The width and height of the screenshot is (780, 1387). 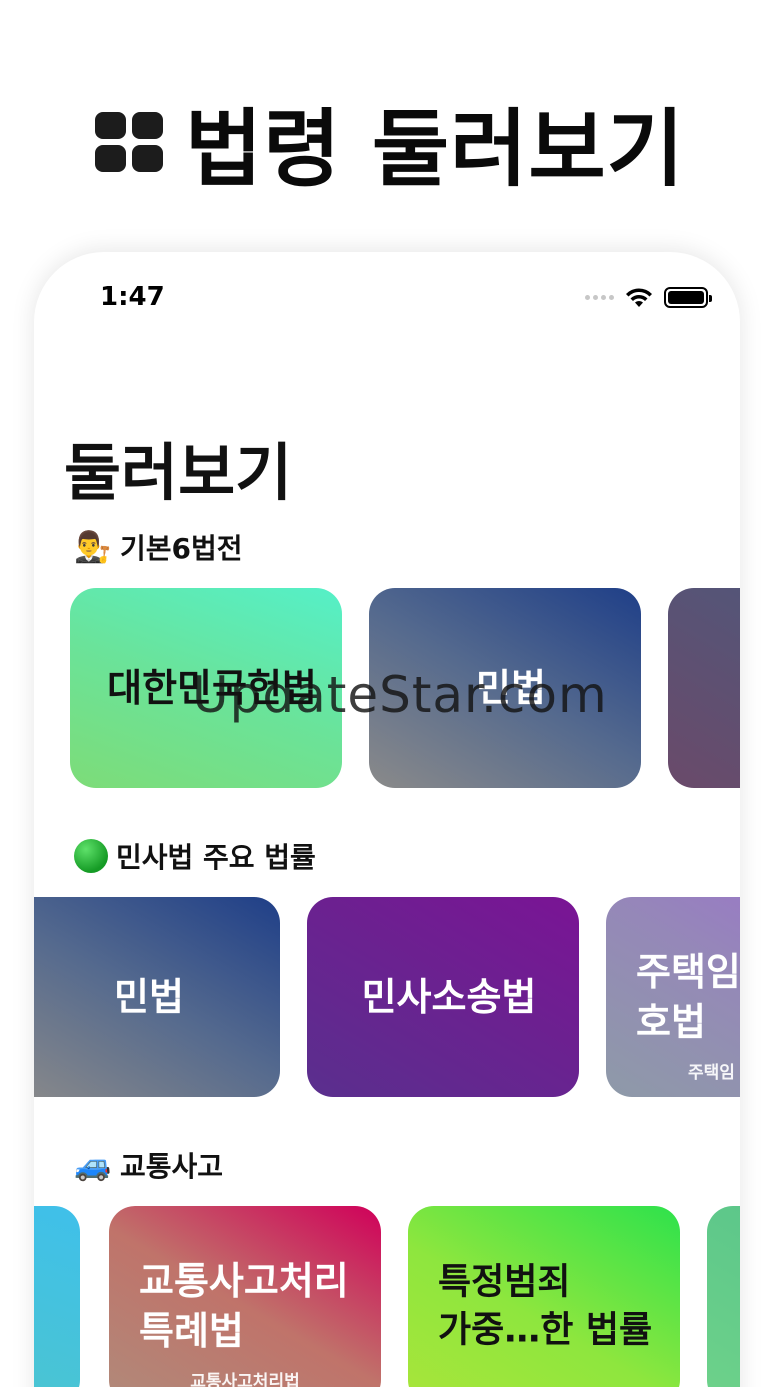 What do you see at coordinates (93, 547) in the screenshot?
I see `judge-emoji-icon: 👨‍⚖️` at bounding box center [93, 547].